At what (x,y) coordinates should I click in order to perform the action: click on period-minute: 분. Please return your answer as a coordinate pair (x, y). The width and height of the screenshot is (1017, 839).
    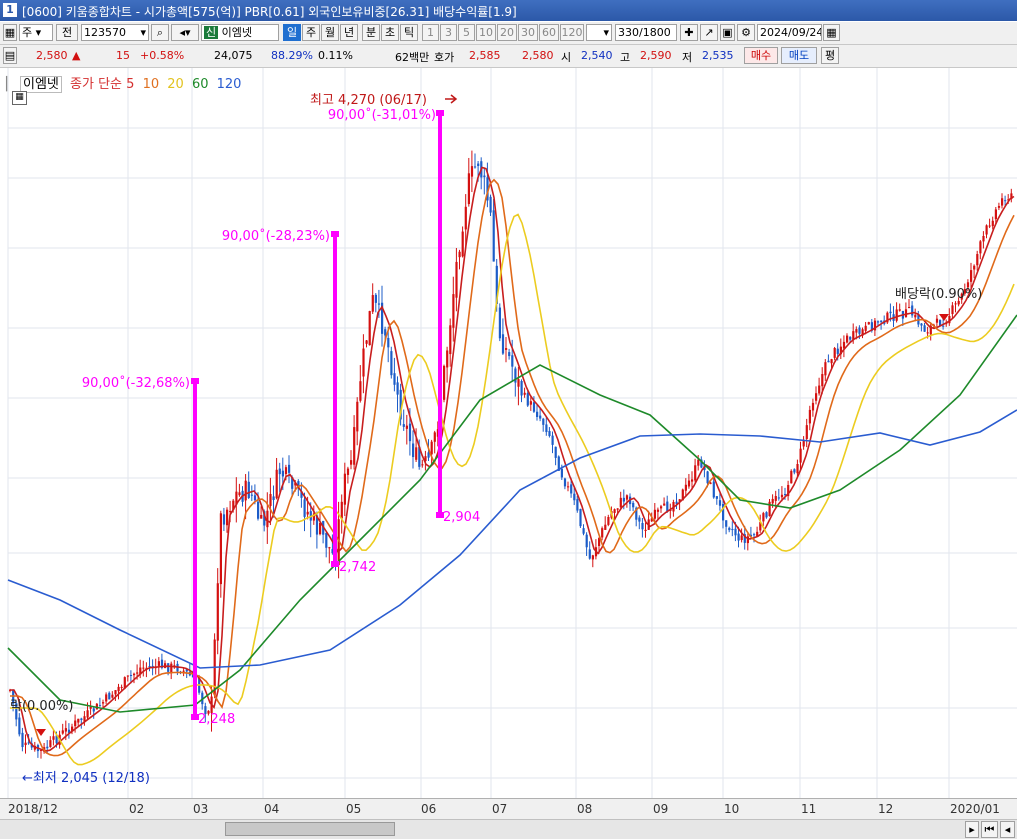
    Looking at the image, I should click on (371, 32).